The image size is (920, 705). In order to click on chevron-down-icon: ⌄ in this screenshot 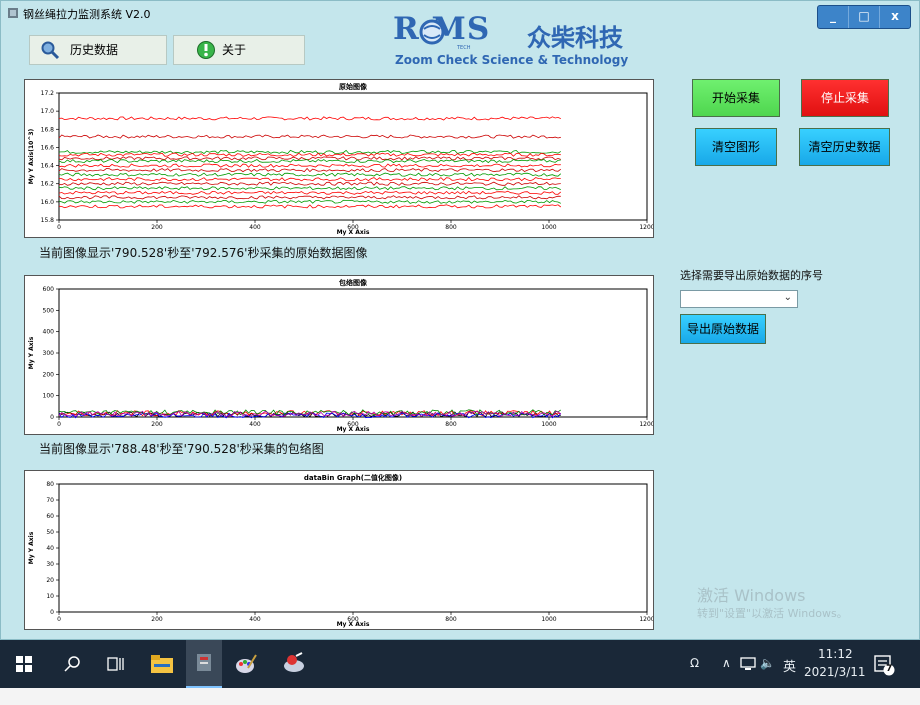, I will do `click(787, 297)`.